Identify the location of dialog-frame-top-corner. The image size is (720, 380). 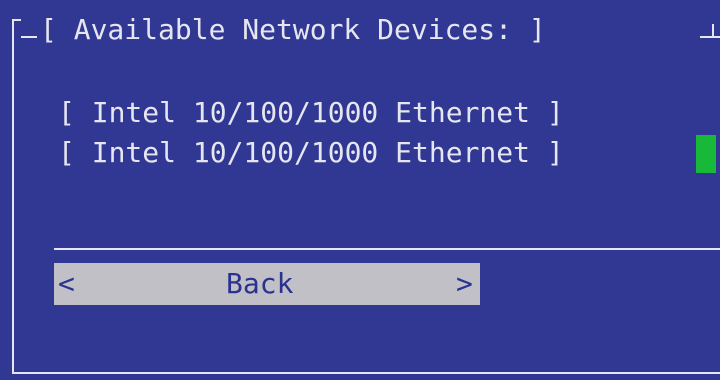
(16, 20).